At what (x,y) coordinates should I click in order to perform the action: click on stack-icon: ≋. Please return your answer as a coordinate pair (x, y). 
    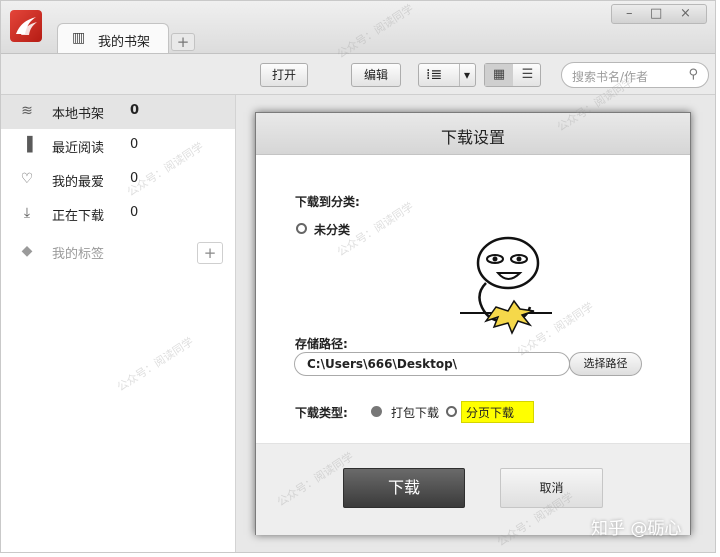
    Looking at the image, I should click on (27, 111).